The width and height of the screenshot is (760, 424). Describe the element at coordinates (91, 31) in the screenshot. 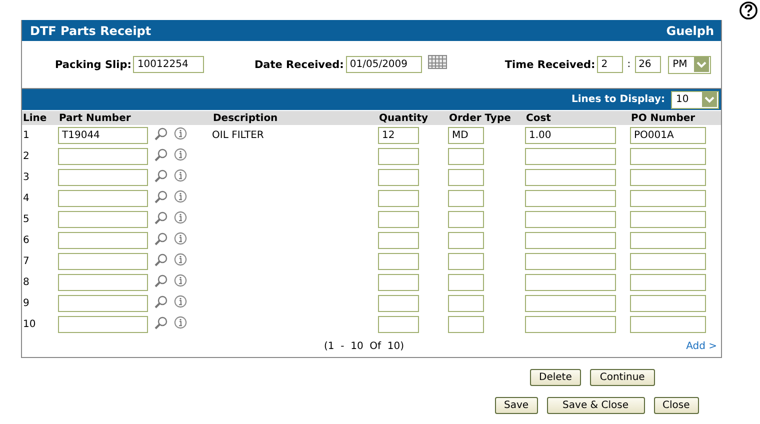

I see `panel-title: DTF Parts Receipt` at that location.